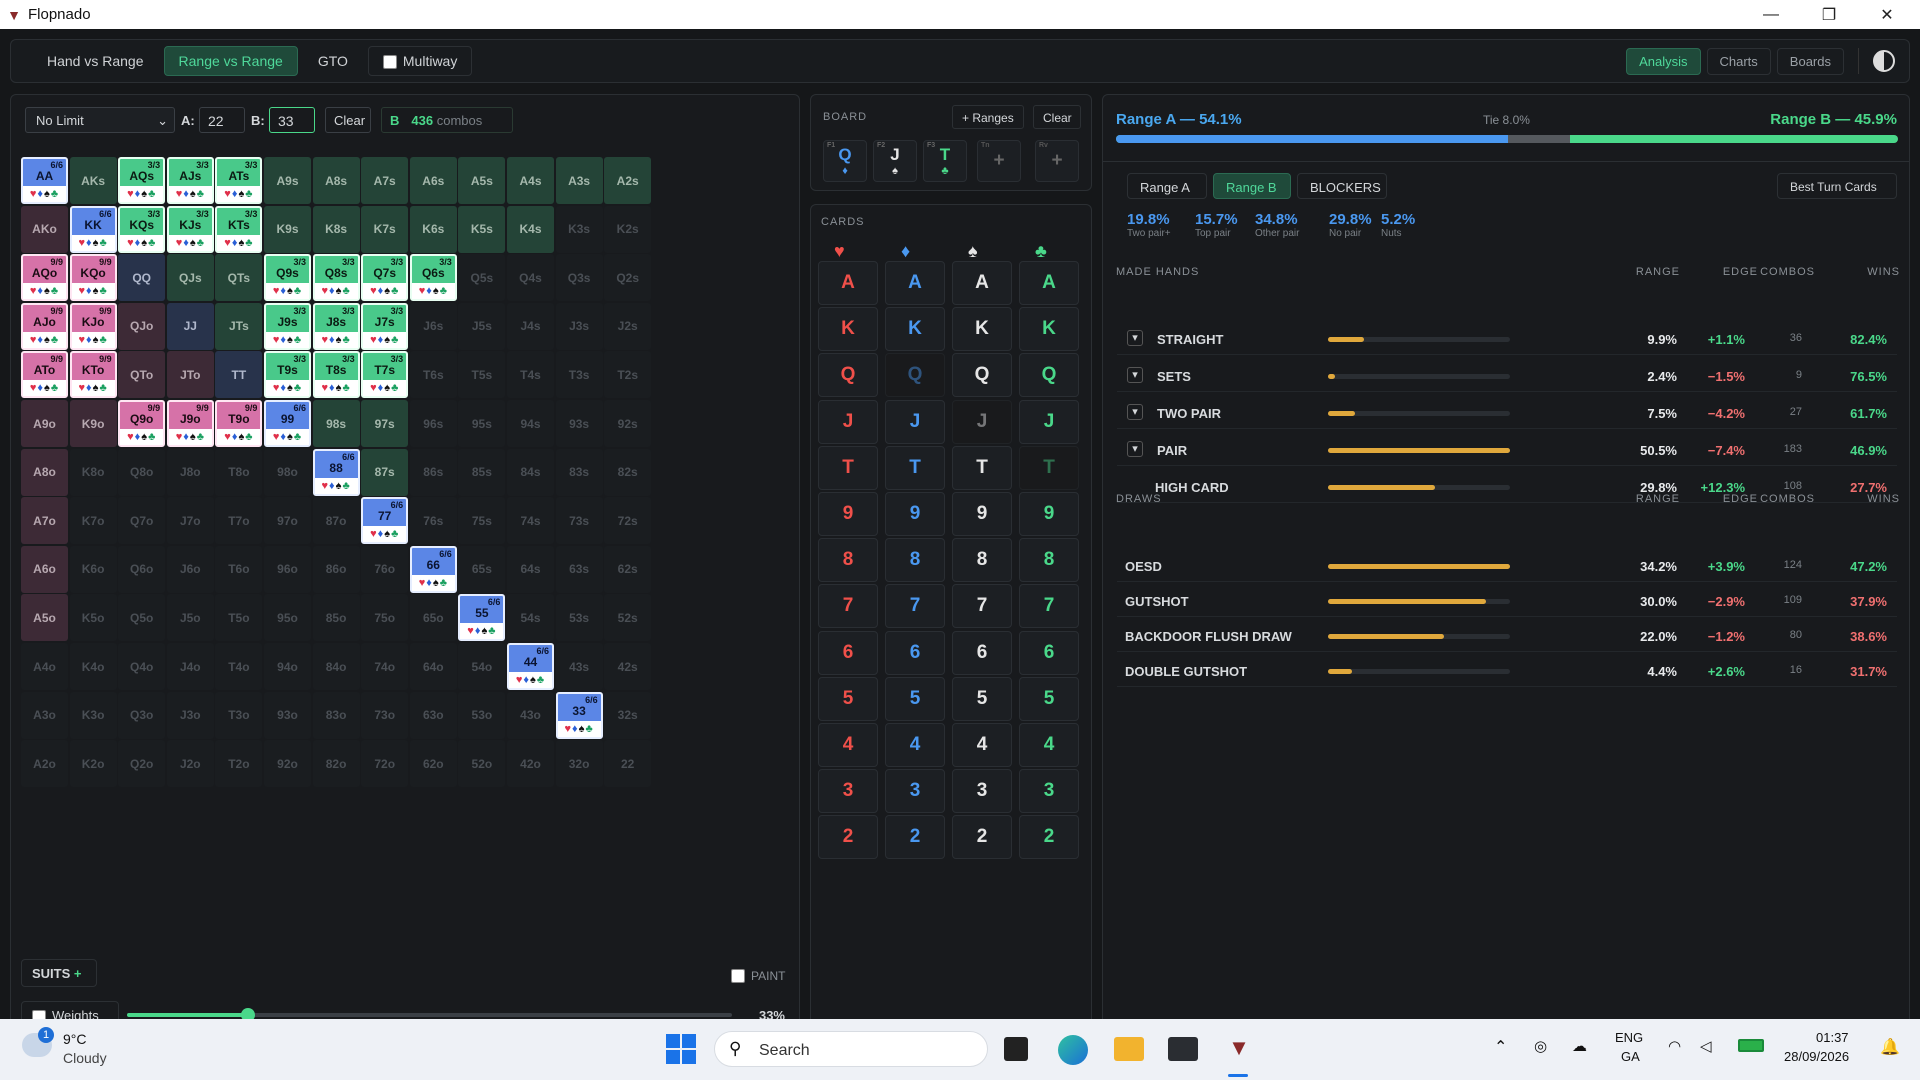  Describe the element at coordinates (915, 375) in the screenshot. I see `card-button: Q` at that location.